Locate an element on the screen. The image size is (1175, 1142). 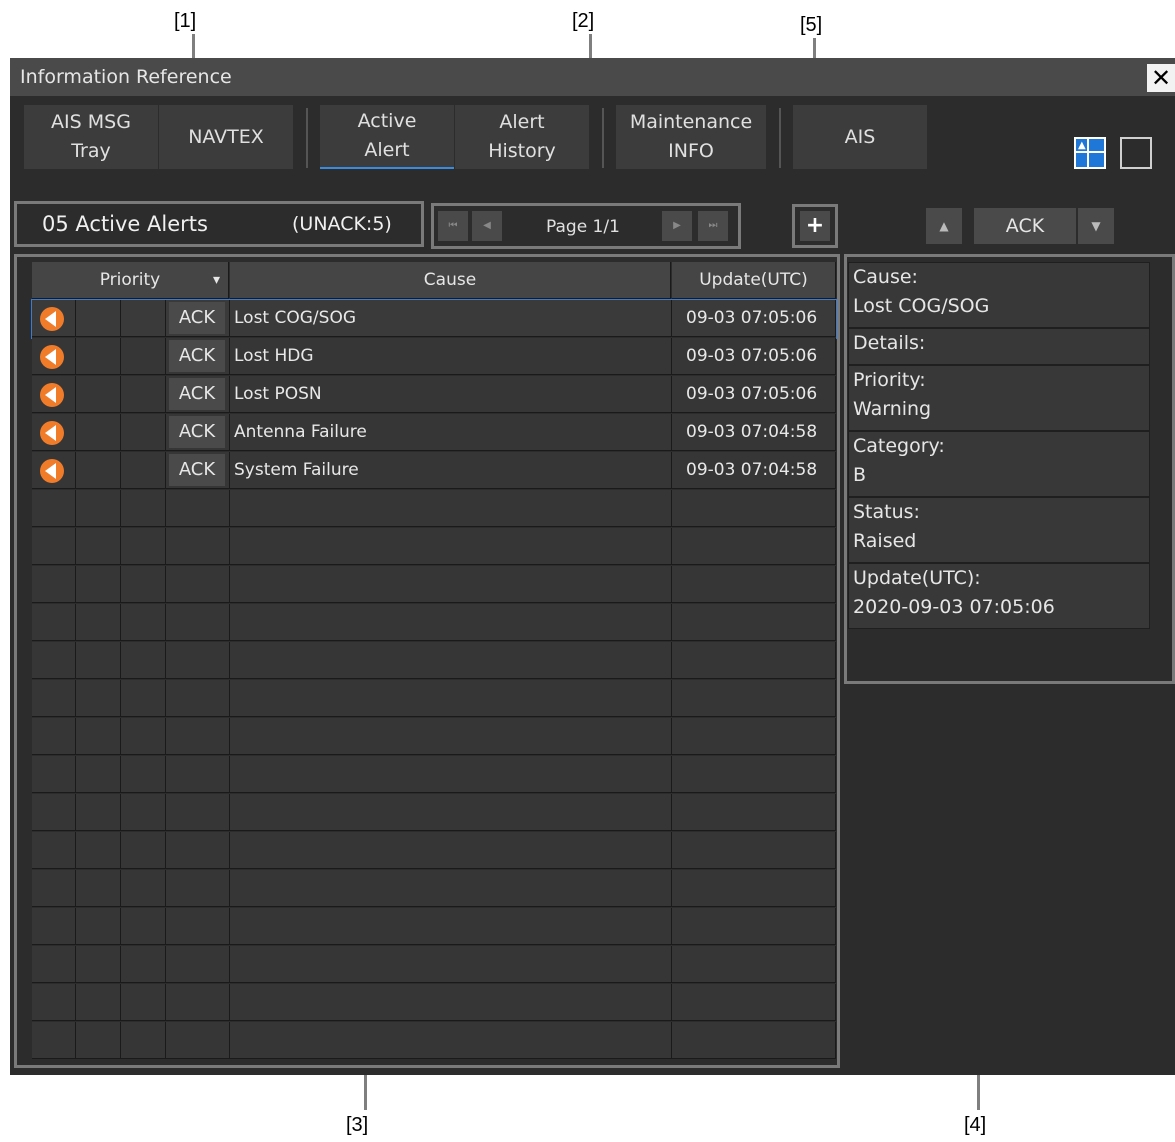
details-label: Details: is located at coordinates (889, 343).